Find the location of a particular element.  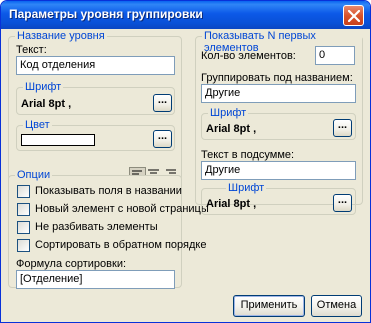

close-button is located at coordinates (353, 15).